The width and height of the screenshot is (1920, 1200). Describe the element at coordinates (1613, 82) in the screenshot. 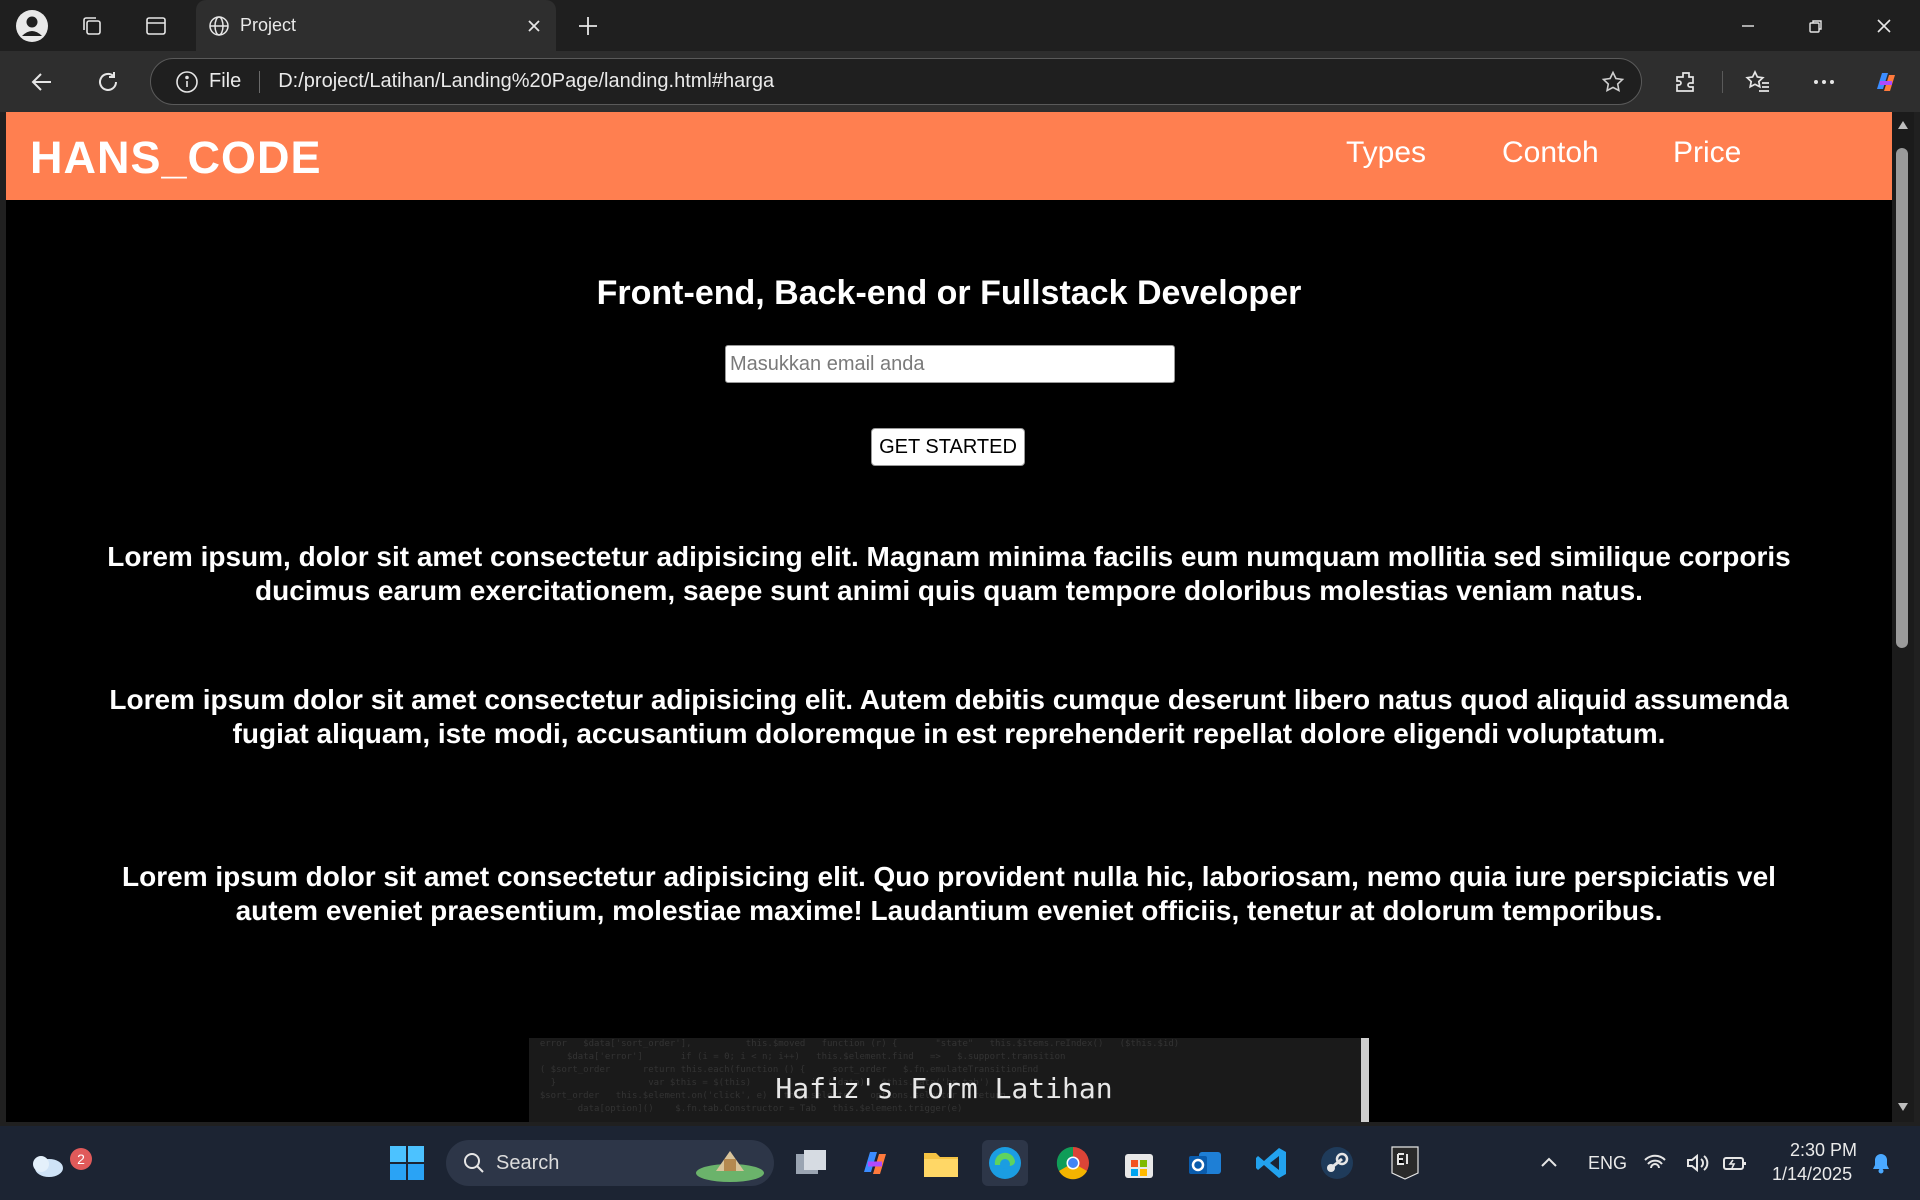

I see `favorite-star-icon` at that location.